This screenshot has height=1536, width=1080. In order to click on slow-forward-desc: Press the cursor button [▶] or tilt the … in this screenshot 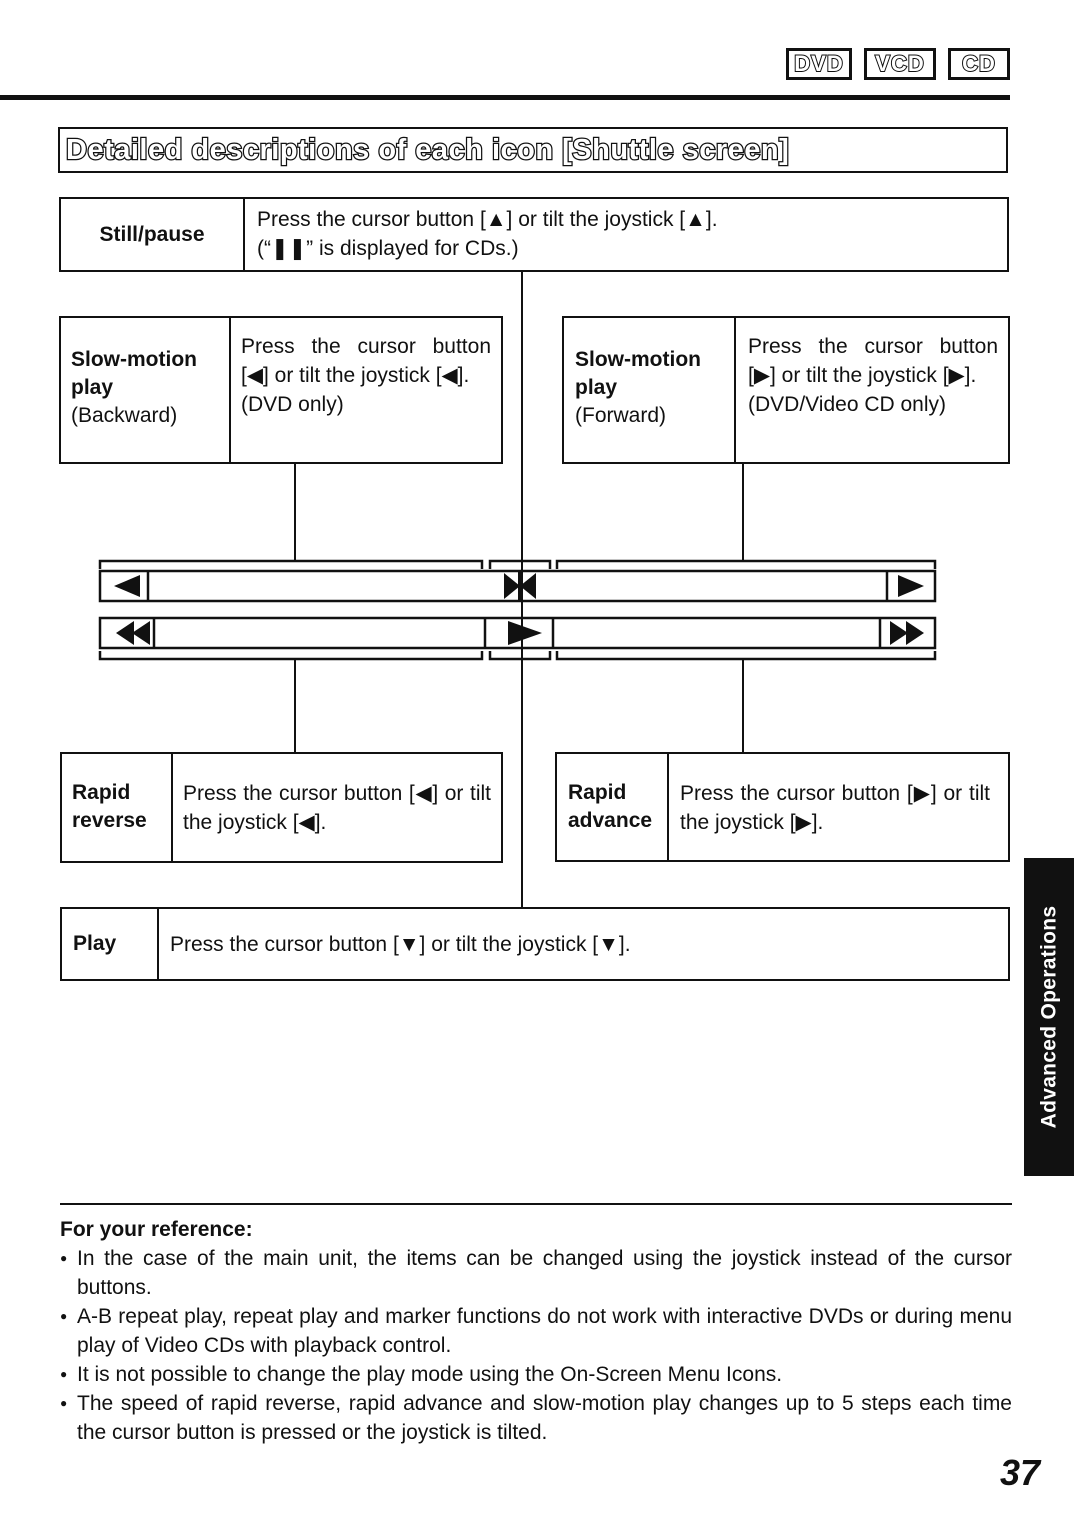, I will do `click(873, 361)`.